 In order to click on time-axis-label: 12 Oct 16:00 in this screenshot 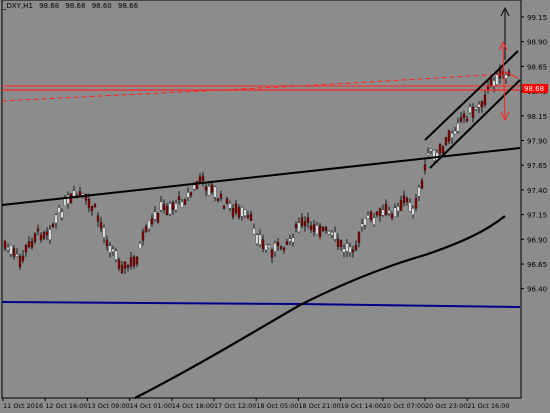, I will do `click(66, 406)`.